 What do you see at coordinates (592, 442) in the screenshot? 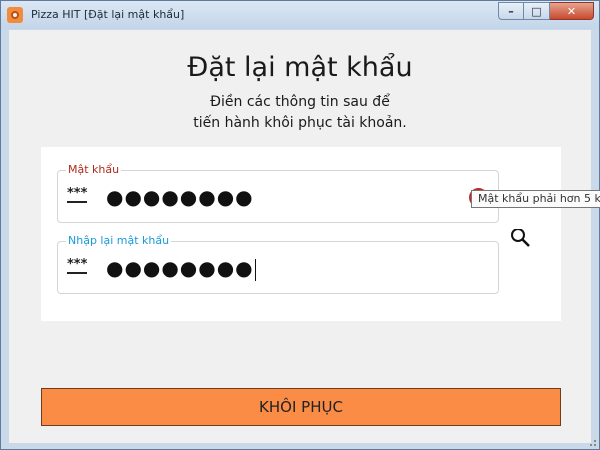
I see `resize-grip-icon` at bounding box center [592, 442].